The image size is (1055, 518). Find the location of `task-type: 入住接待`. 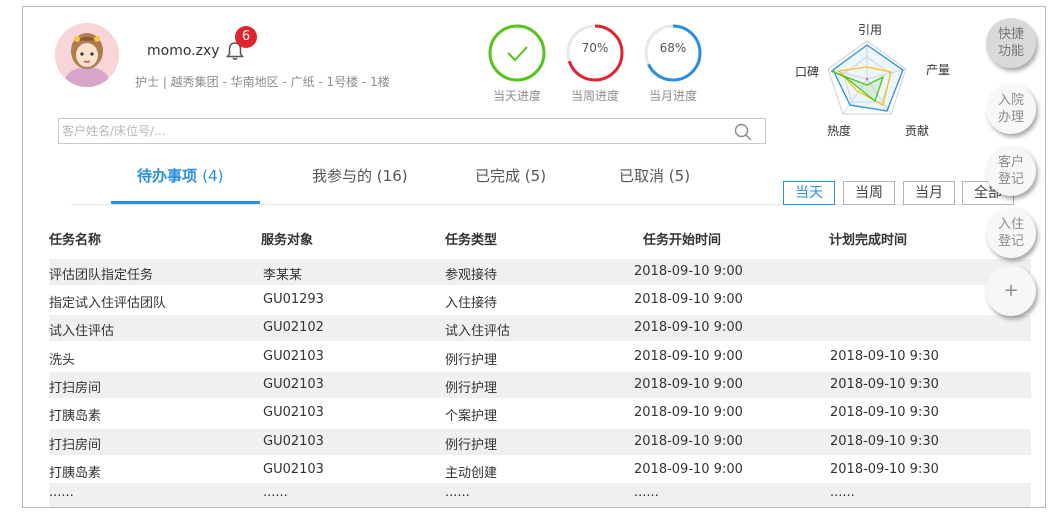

task-type: 入住接待 is located at coordinates (471, 303).